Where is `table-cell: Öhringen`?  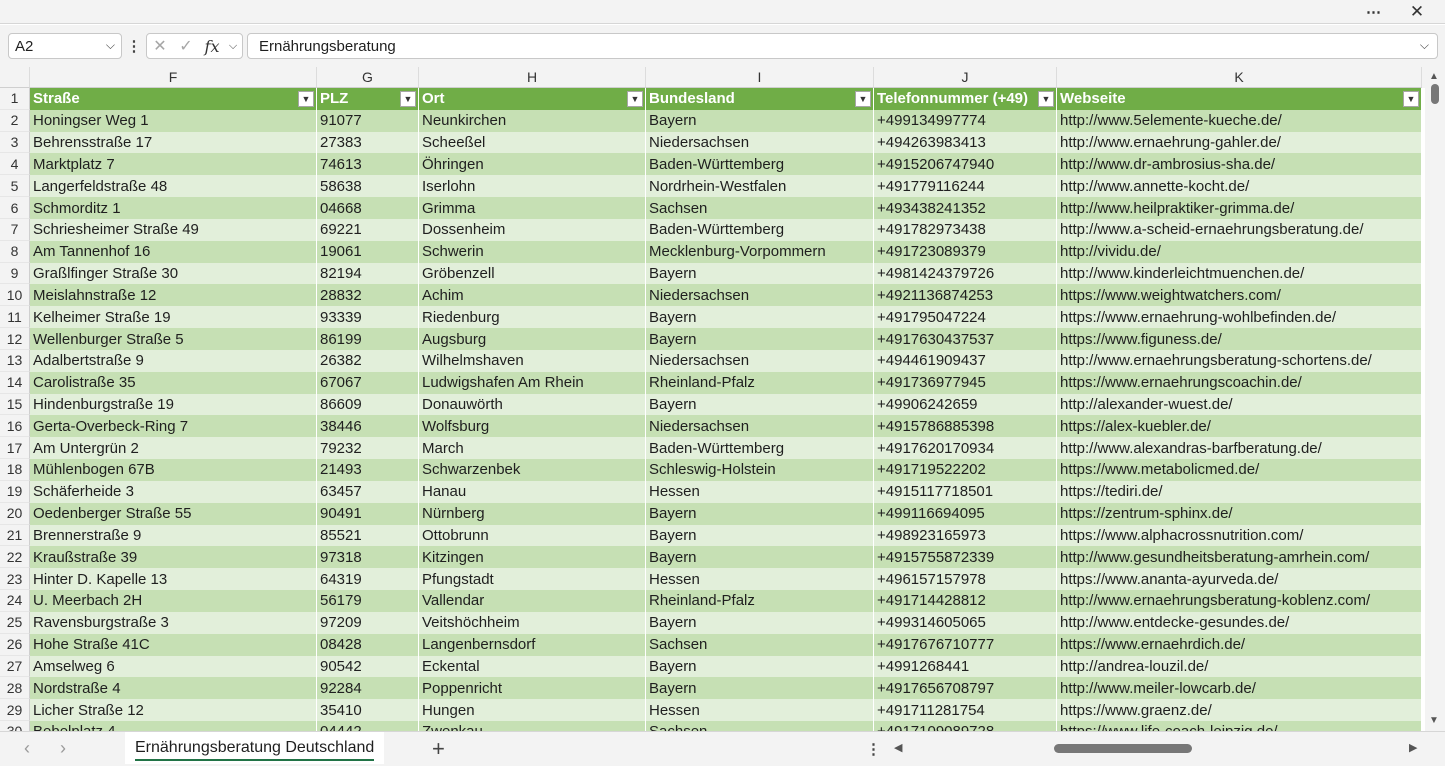 table-cell: Öhringen is located at coordinates (532, 164).